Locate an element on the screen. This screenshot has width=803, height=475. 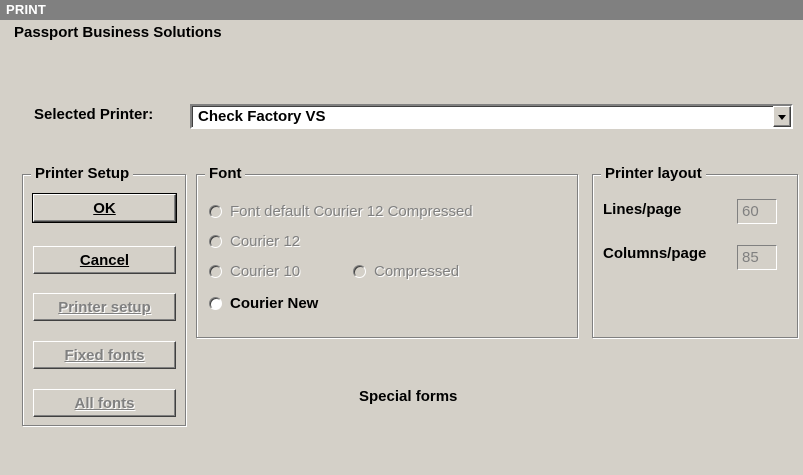
columns-per-page-label: Columns/page is located at coordinates (655, 253).